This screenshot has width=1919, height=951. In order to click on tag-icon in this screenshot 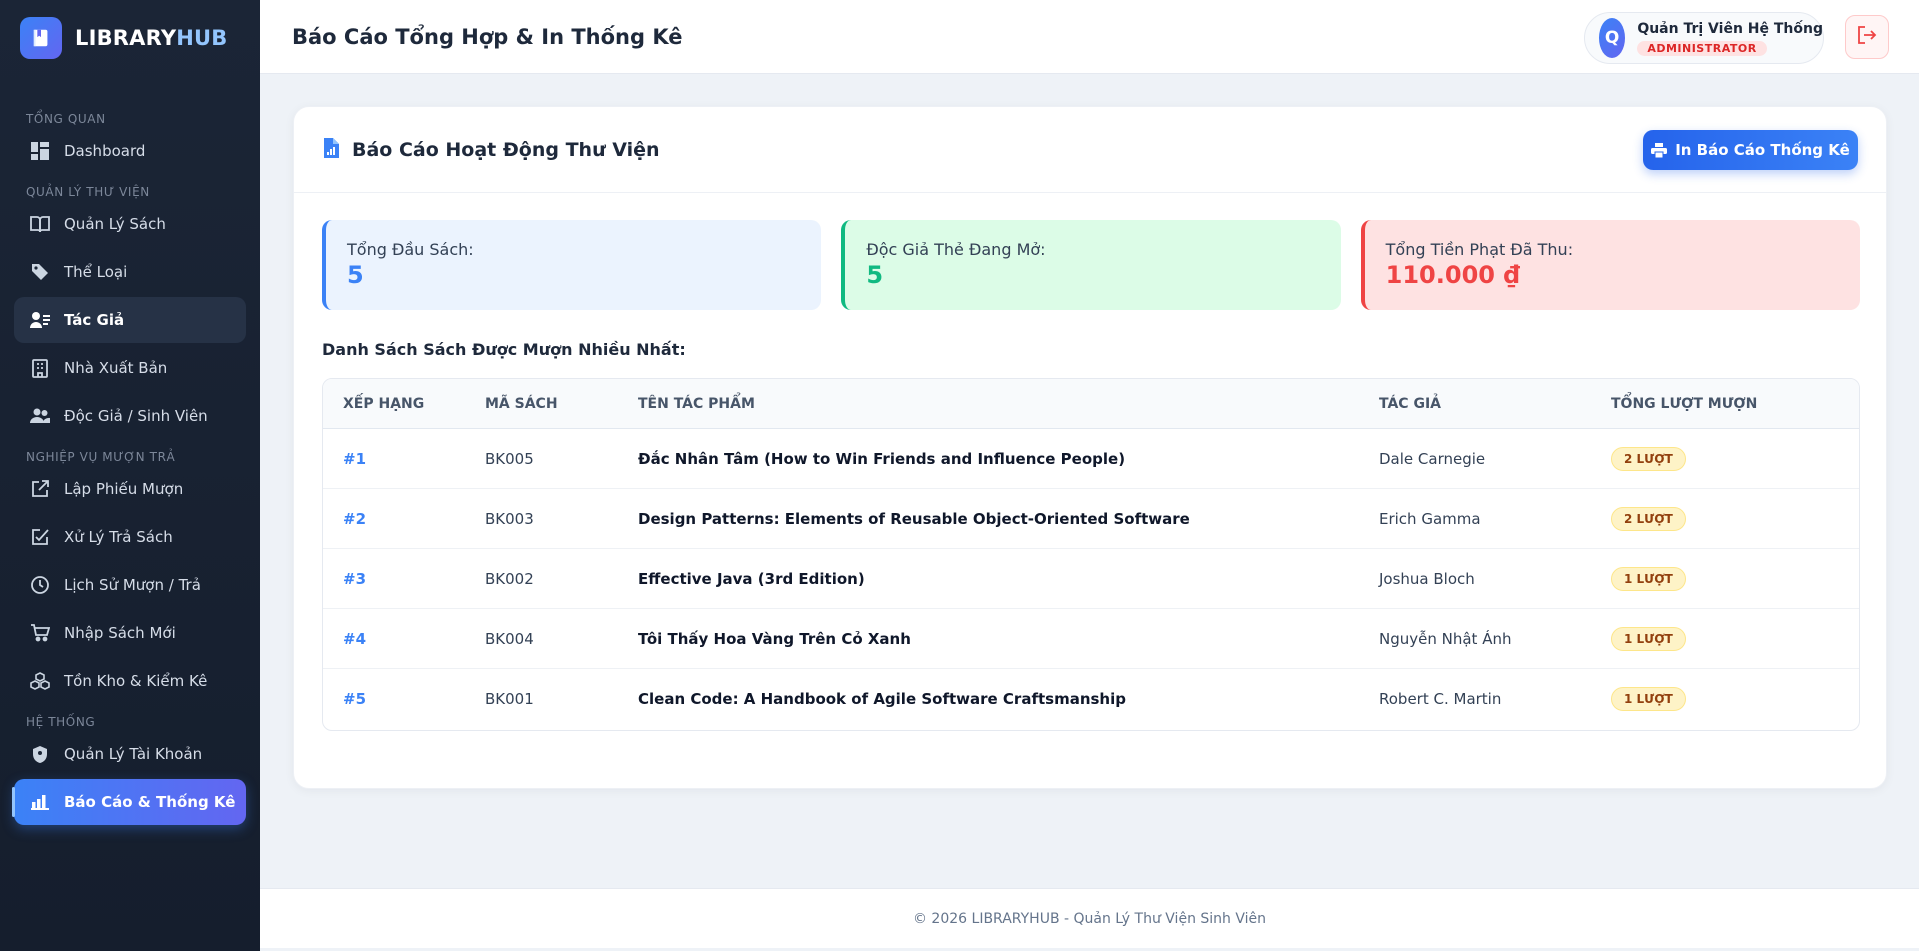, I will do `click(40, 272)`.